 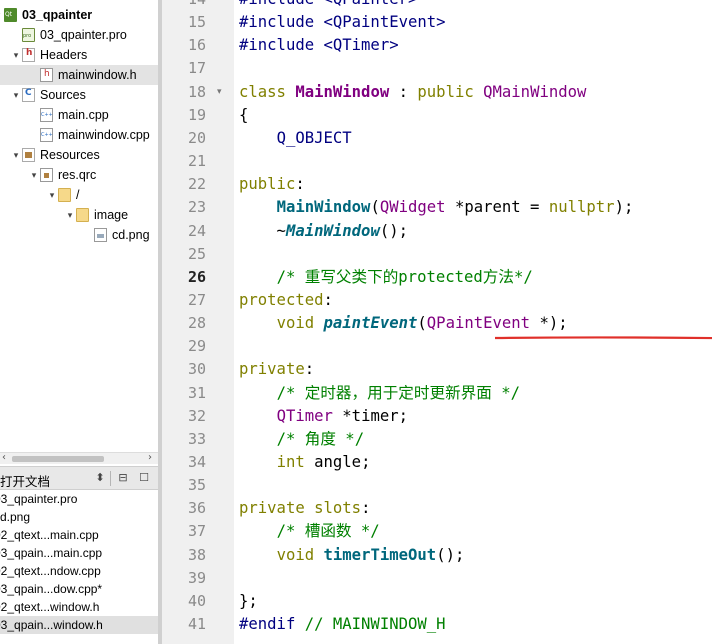 I want to click on tree-item-label: mainwindow.h, so click(x=97, y=75).